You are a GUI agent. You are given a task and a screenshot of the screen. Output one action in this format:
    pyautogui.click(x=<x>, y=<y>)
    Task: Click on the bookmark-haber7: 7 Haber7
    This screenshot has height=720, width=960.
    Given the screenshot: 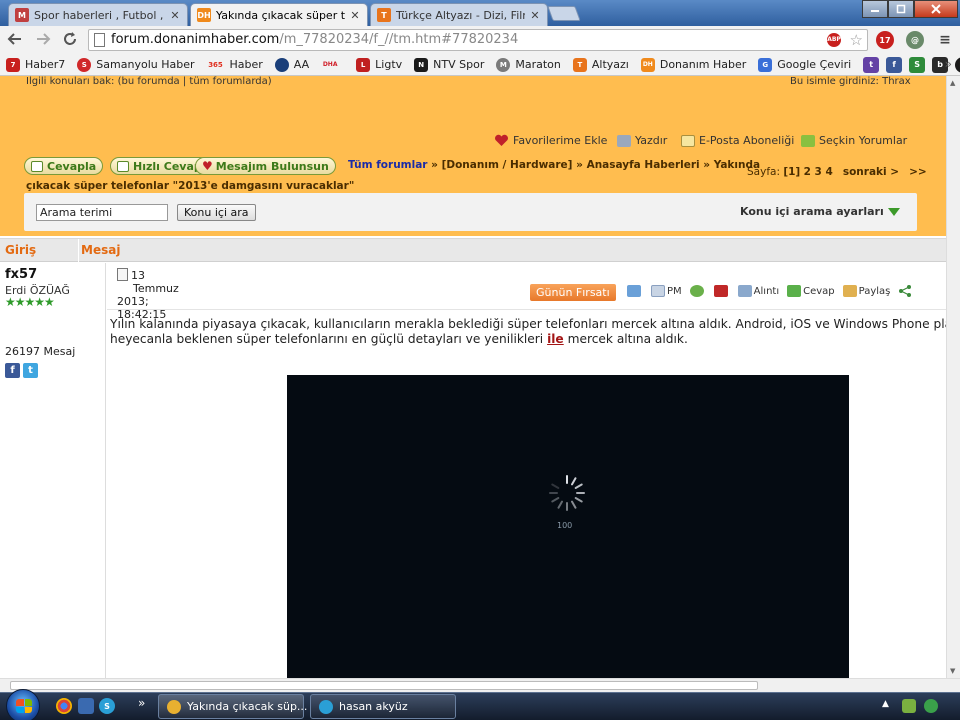 What is the action you would take?
    pyautogui.click(x=36, y=64)
    